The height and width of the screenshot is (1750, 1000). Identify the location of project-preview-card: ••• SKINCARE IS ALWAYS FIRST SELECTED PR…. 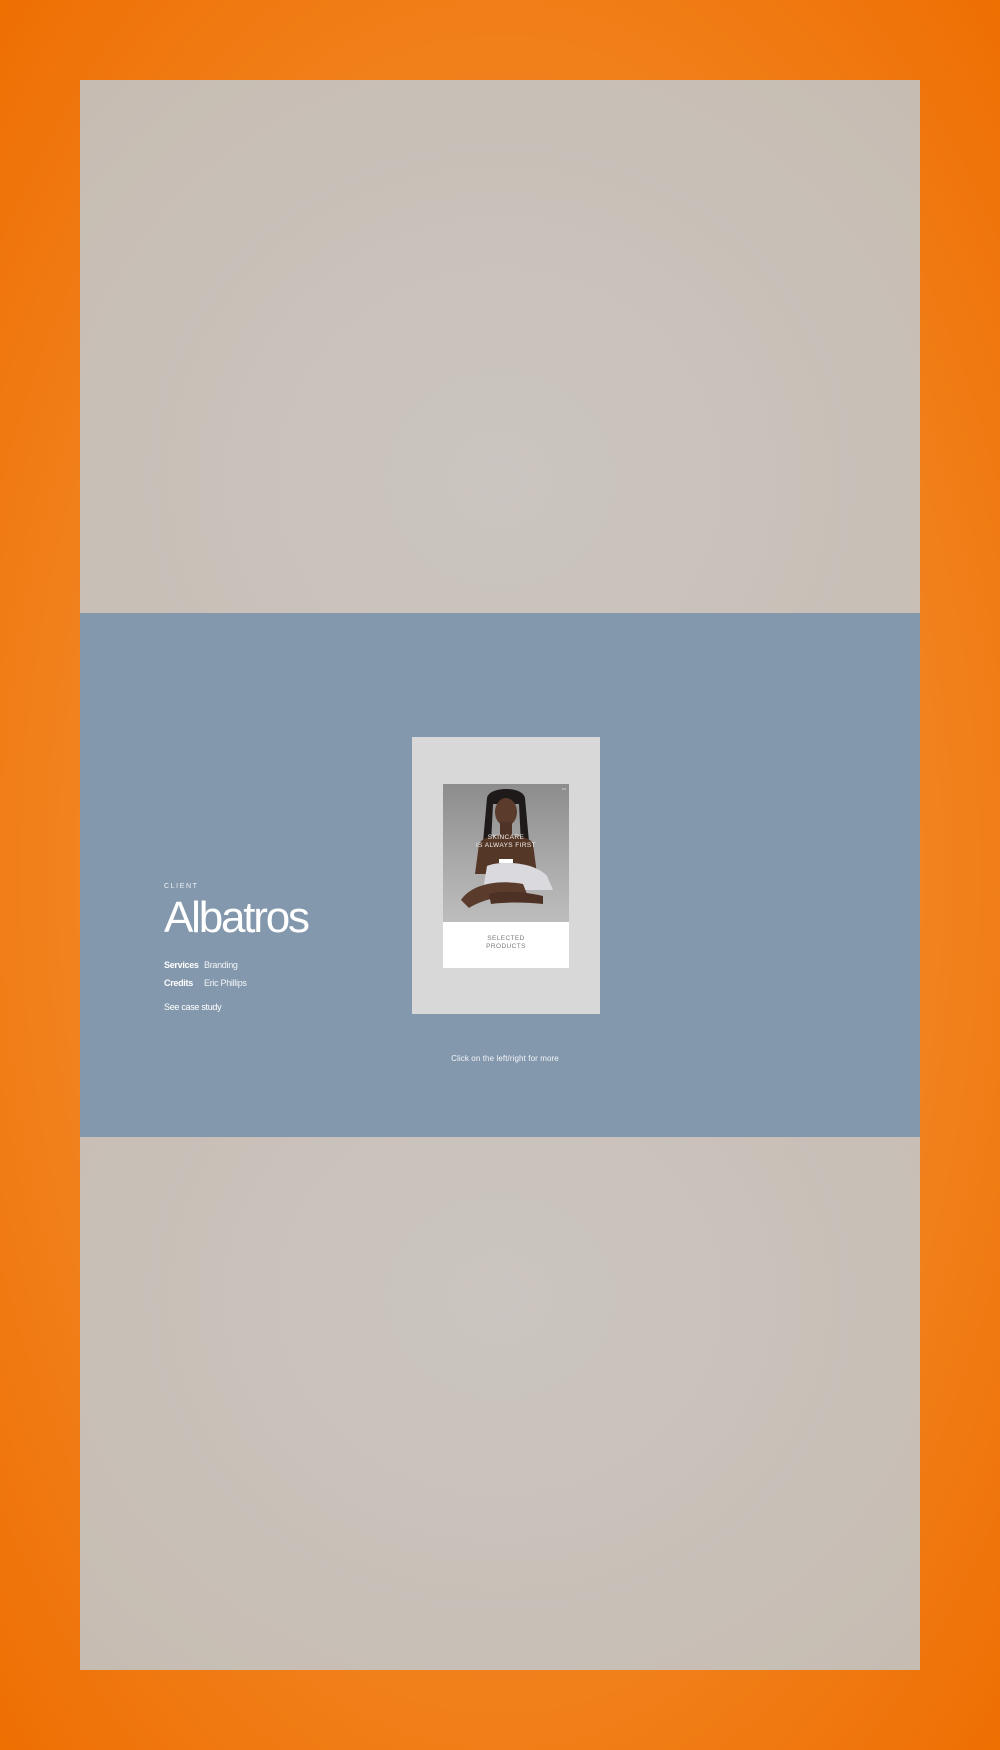
(506, 875).